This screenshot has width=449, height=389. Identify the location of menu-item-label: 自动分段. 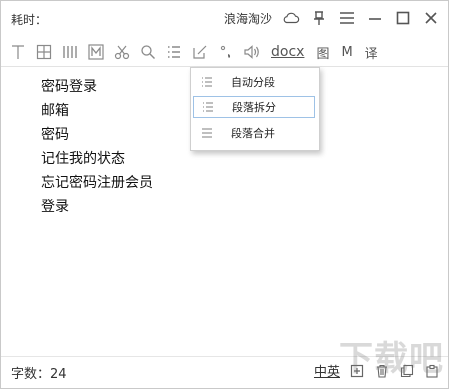
(253, 82).